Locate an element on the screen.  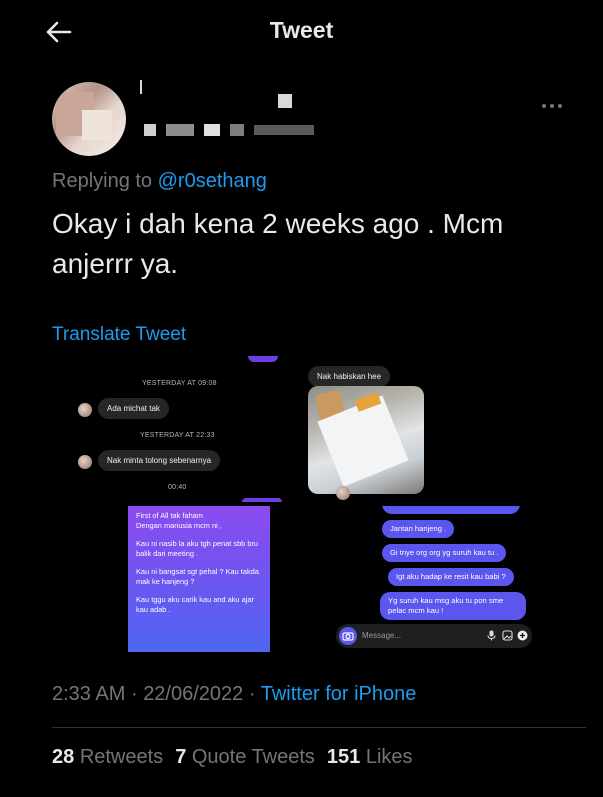
message-bubble: Jantan hanjeng . is located at coordinates (418, 529).